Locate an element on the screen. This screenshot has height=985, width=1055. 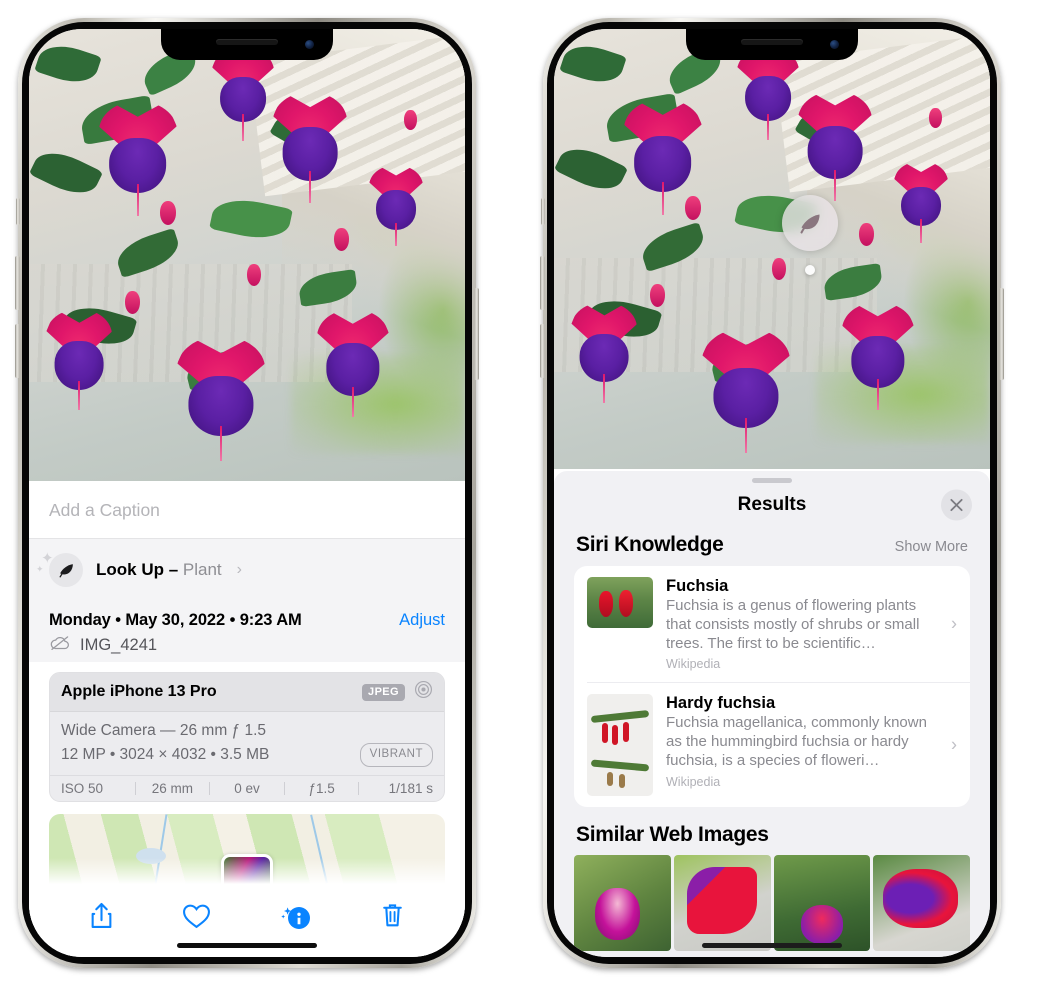
delete-button is located at coordinates (392, 918).